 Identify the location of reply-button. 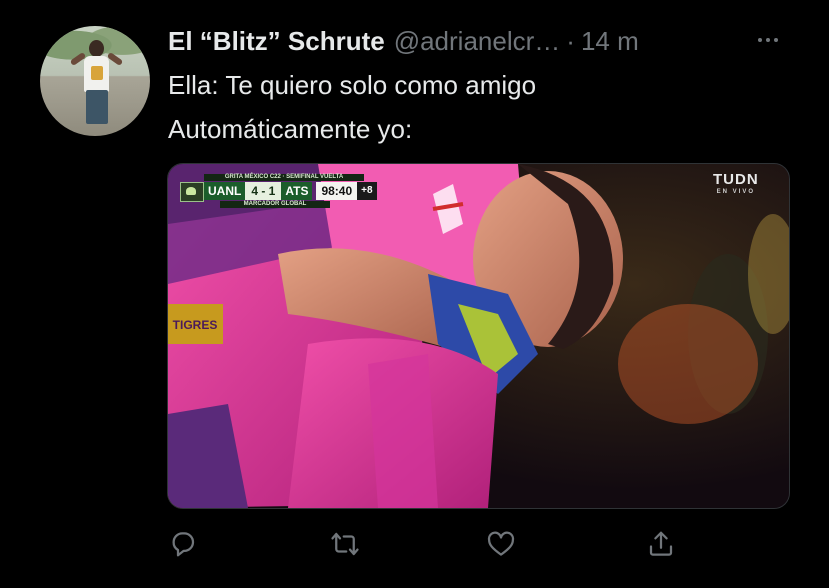
(183, 544).